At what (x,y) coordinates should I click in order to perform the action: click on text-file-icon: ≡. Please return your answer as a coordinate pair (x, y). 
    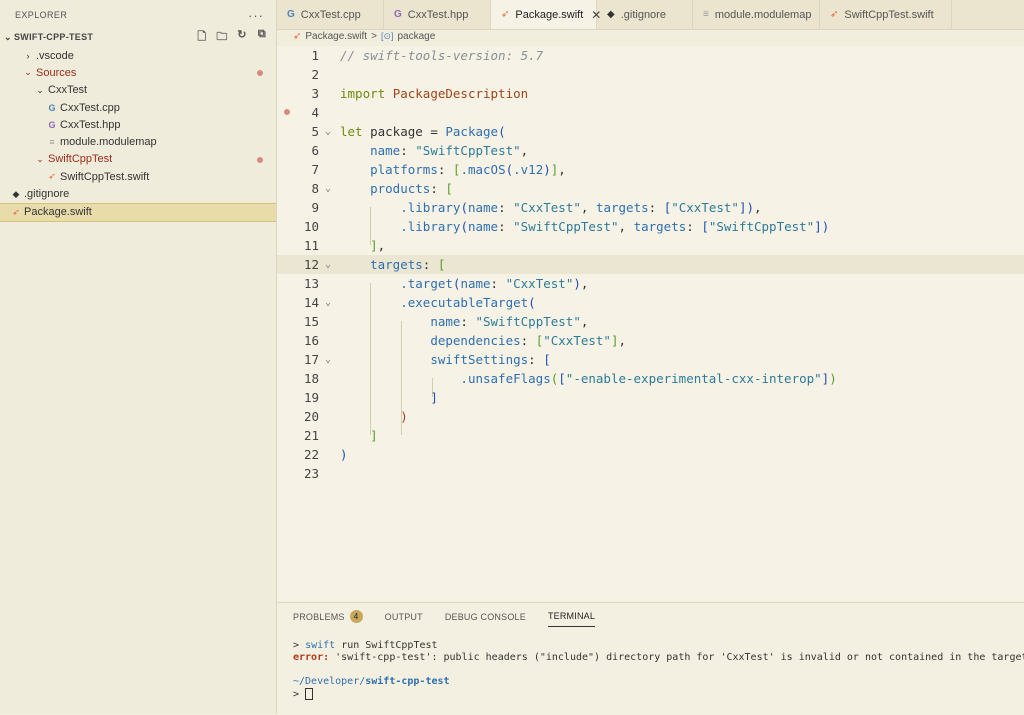
    Looking at the image, I should click on (52, 142).